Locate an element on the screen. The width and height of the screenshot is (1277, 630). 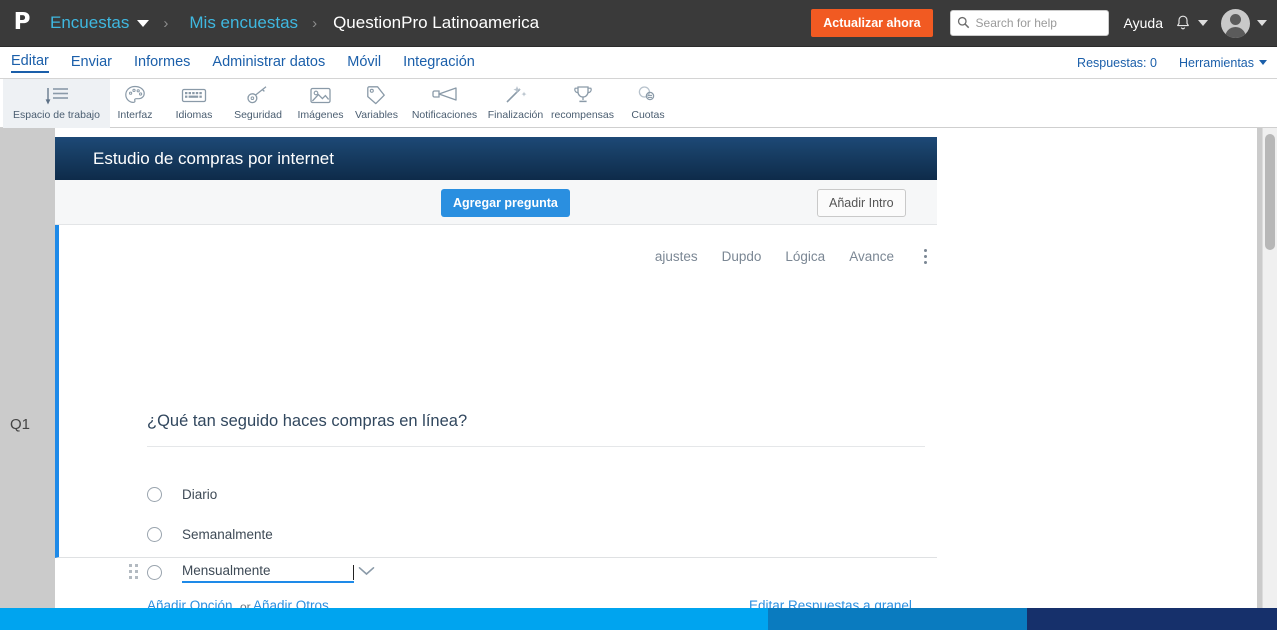
toolbar-item-idiomas: Idiomas is located at coordinates (194, 103).